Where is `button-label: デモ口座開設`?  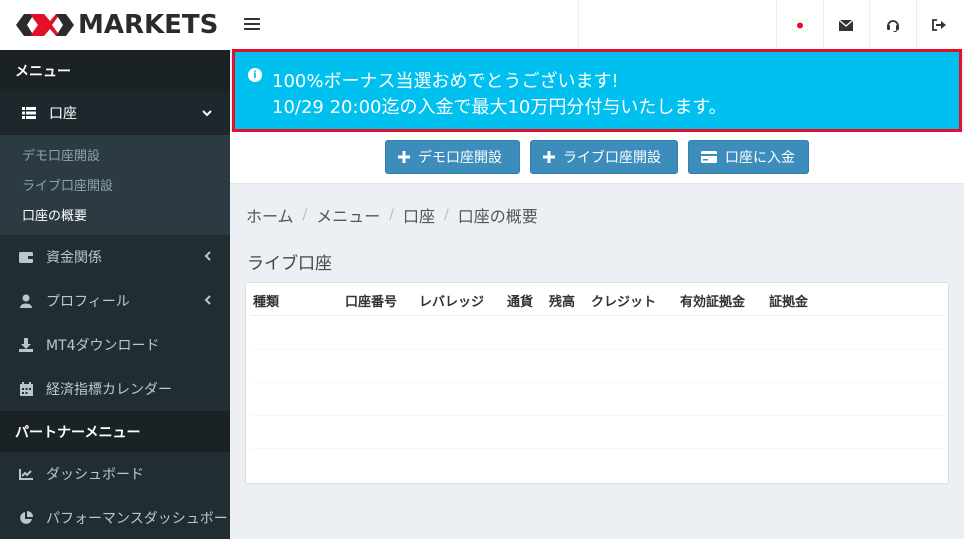
button-label: デモ口座開設 is located at coordinates (460, 158).